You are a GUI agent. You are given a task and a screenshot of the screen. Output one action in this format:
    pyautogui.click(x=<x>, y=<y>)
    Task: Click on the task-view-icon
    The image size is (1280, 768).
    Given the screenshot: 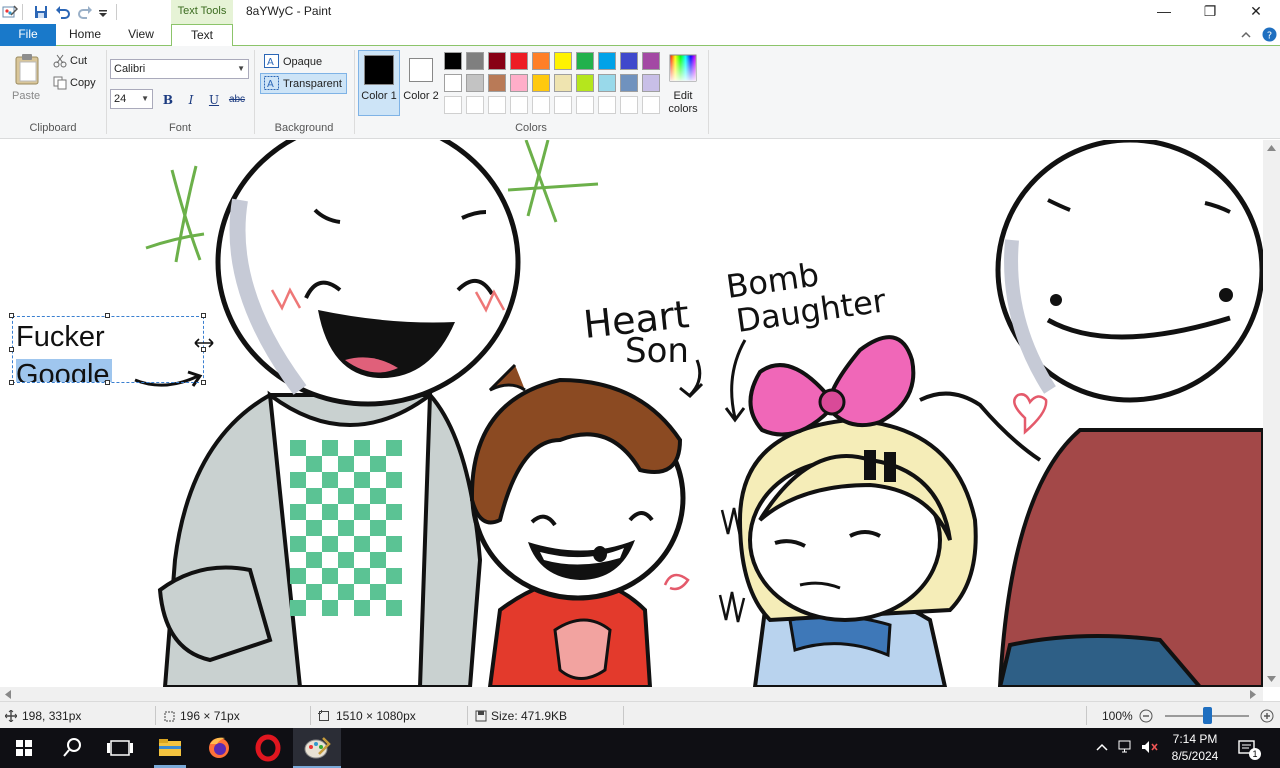 What is the action you would take?
    pyautogui.click(x=120, y=748)
    